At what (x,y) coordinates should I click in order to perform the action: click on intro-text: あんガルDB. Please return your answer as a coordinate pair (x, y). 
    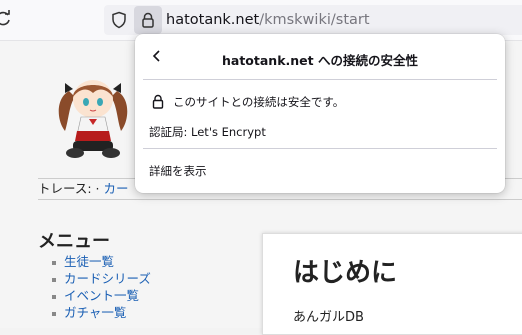
    Looking at the image, I should click on (328, 317).